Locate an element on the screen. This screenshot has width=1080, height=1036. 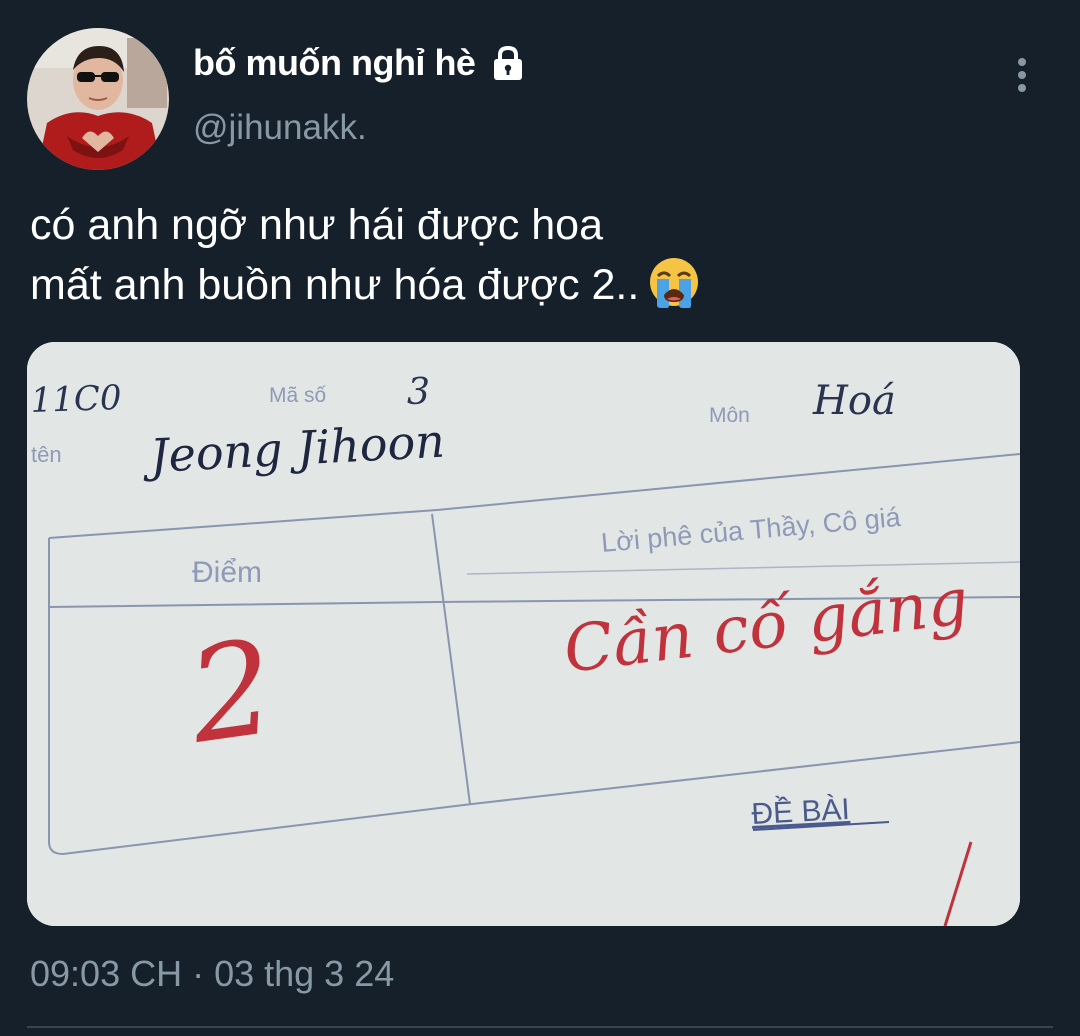
mon-value: Hoá is located at coordinates (854, 401).